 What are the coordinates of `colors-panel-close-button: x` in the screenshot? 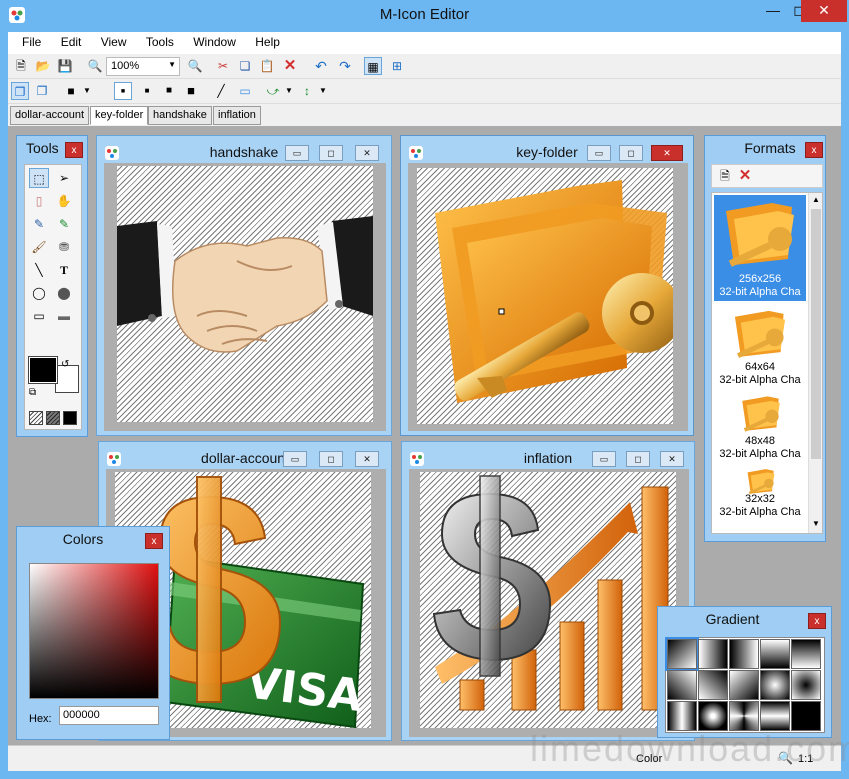 It's located at (154, 541).